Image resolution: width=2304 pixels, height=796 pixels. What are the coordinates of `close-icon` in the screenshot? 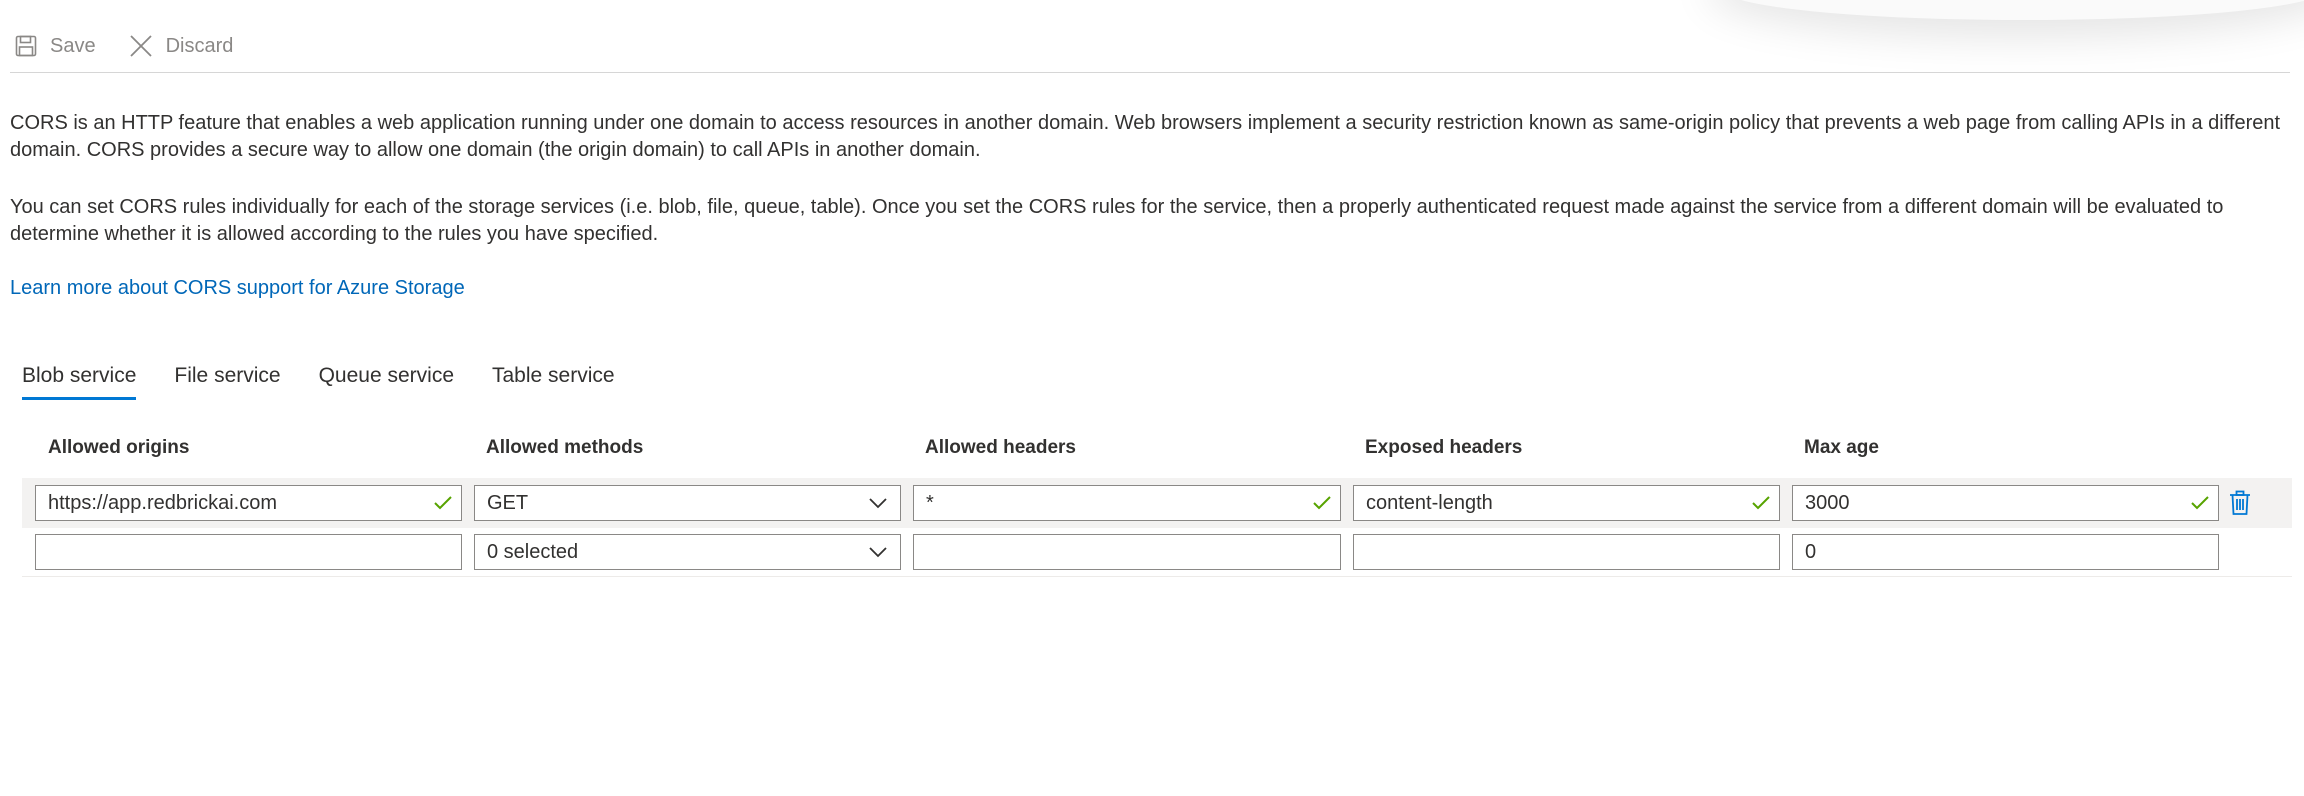 It's located at (141, 46).